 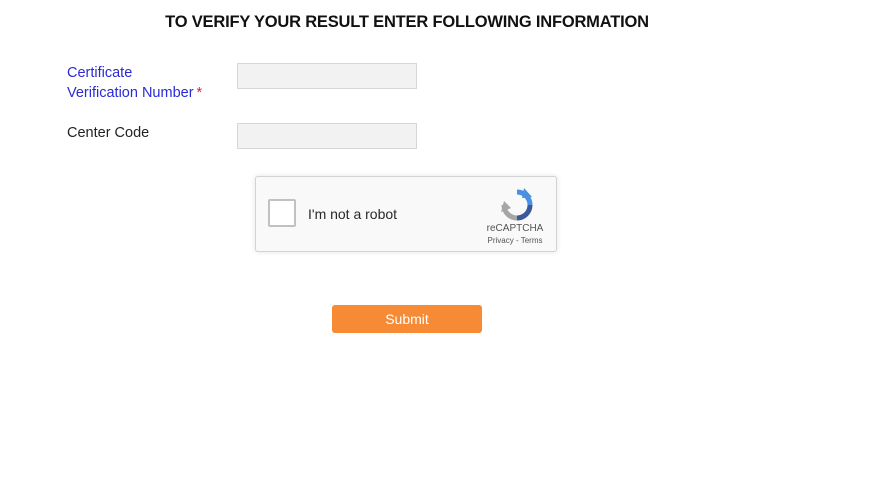 I want to click on submit-button: Submit, so click(x=407, y=319).